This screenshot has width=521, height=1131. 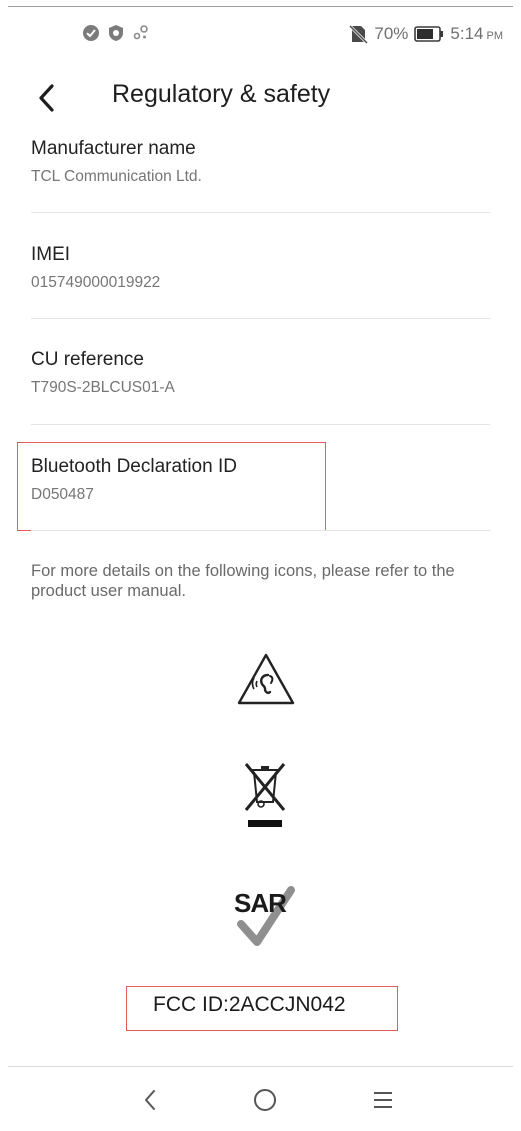 I want to click on nav-home-button, so click(x=265, y=1100).